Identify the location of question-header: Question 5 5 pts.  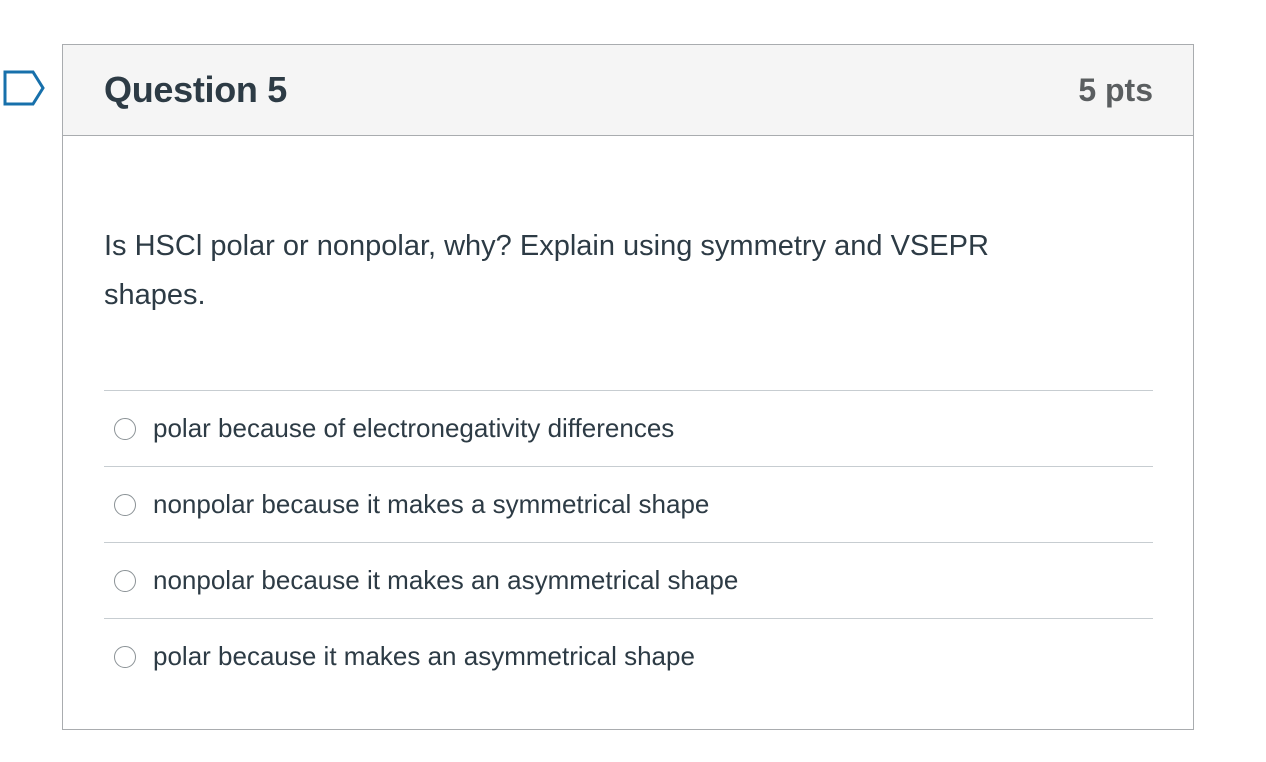
(628, 90).